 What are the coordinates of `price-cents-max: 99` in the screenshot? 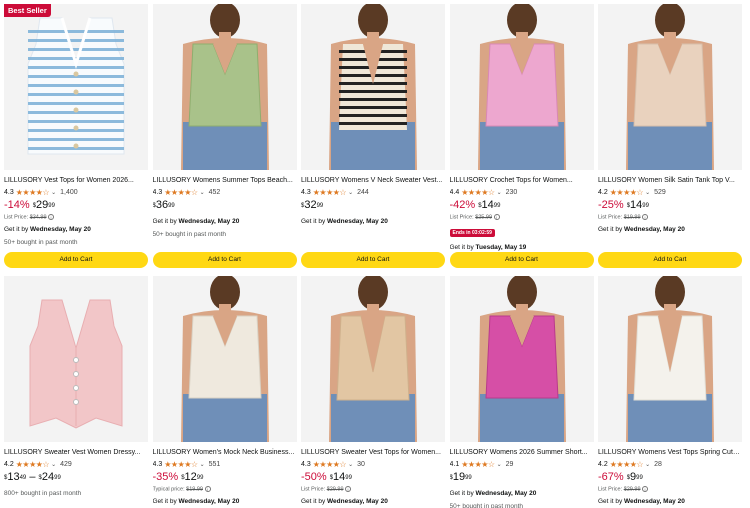 It's located at (57, 478).